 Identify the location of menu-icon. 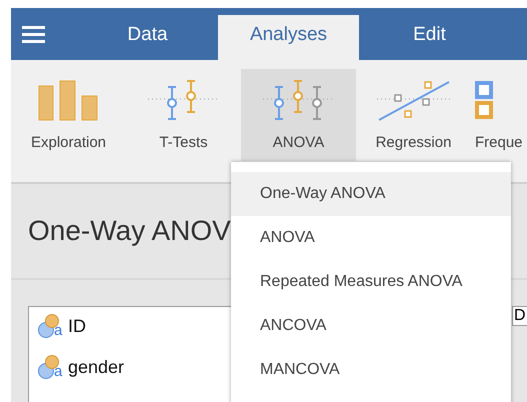
(33, 34).